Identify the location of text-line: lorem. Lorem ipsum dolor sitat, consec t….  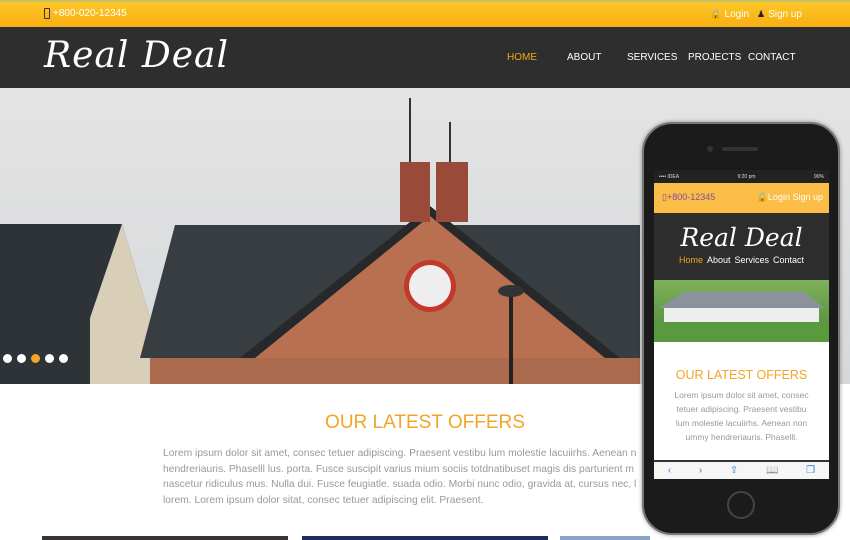
(323, 500).